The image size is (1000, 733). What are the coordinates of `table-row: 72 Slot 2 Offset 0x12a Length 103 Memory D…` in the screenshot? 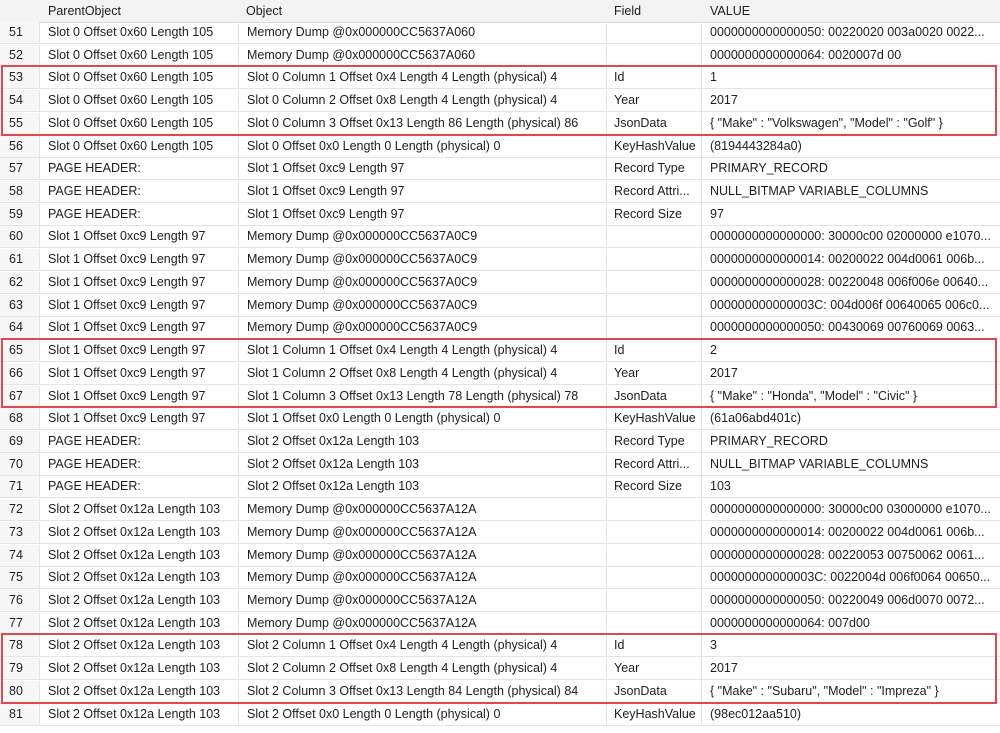 It's located at (500, 510).